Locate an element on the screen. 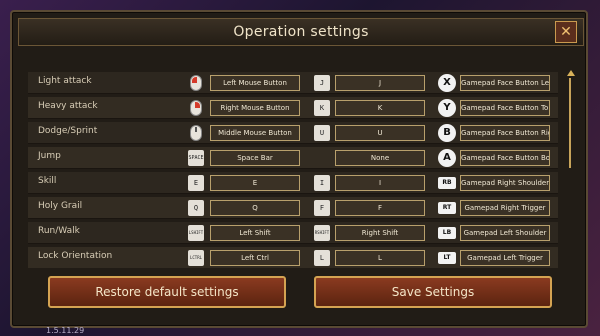 The width and height of the screenshot is (600, 336). gamepad-a-icon: A is located at coordinates (447, 158).